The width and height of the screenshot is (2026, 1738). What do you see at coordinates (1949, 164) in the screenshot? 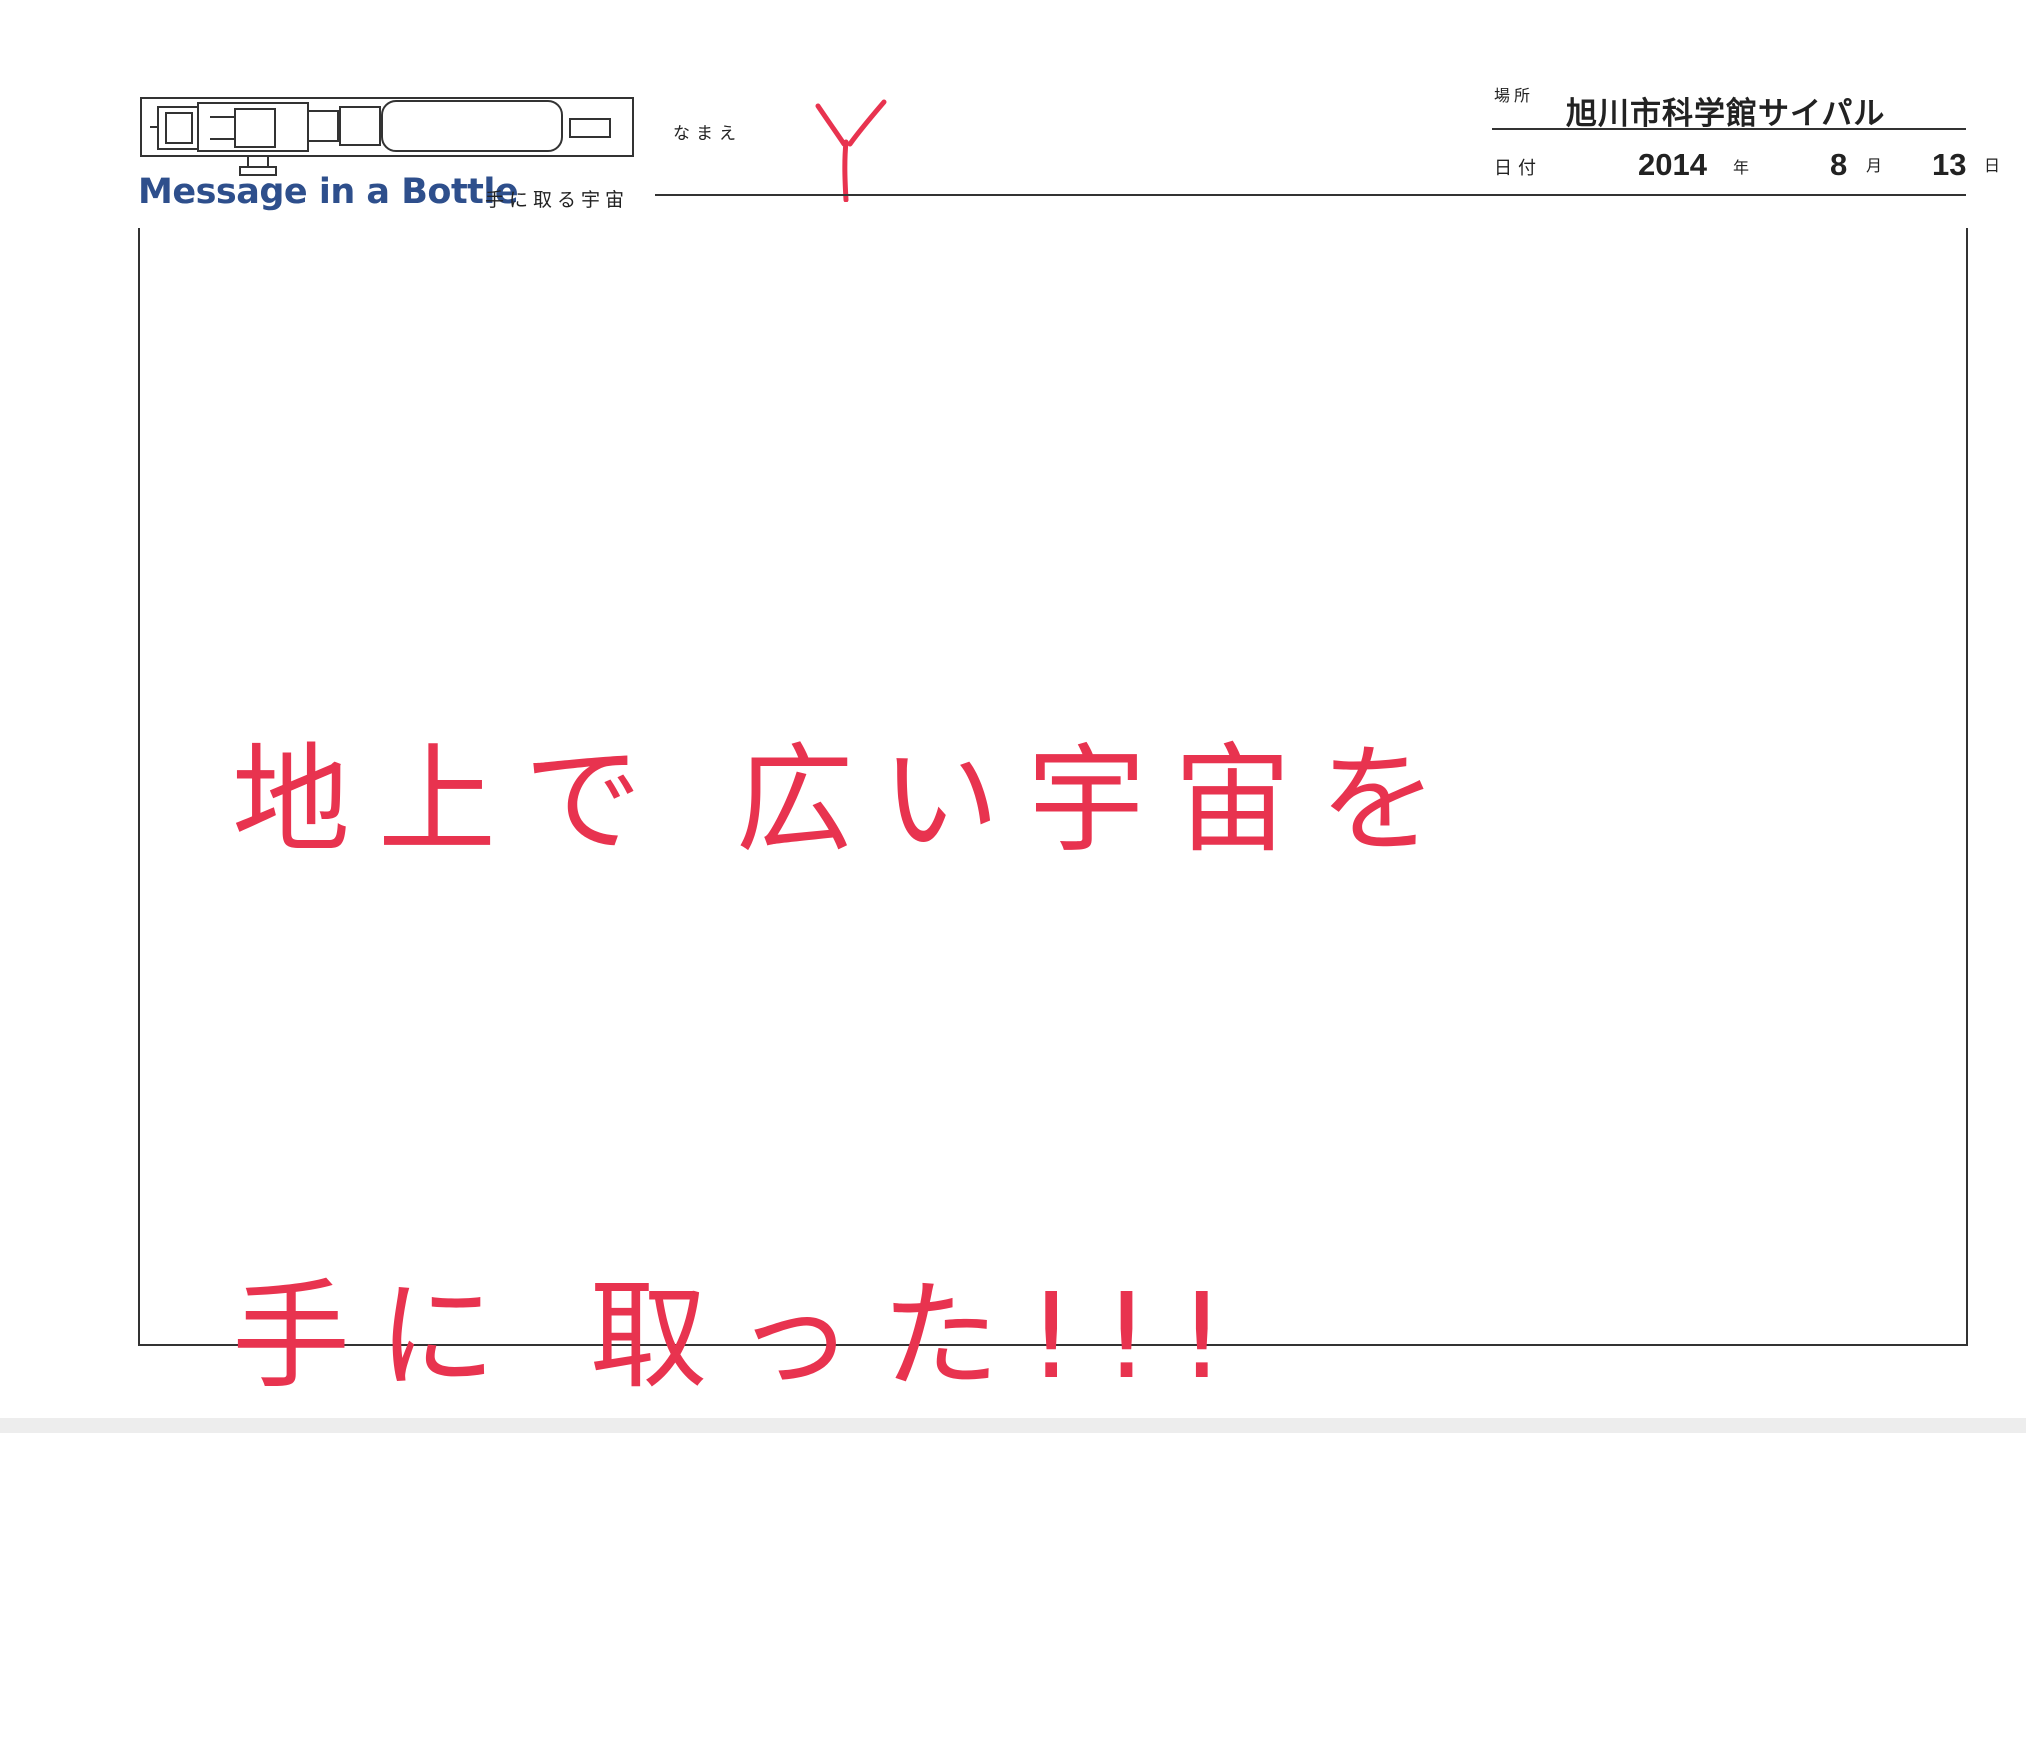
I see `date-day: 13` at bounding box center [1949, 164].